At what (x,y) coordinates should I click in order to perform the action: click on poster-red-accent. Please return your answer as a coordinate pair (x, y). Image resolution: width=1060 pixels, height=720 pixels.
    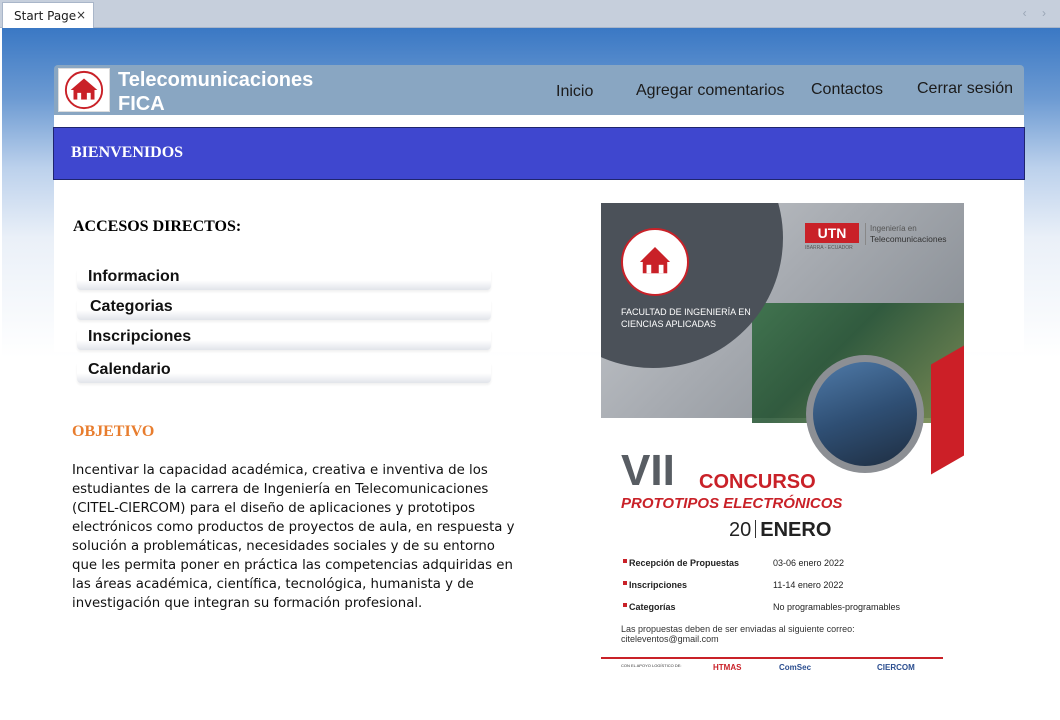
    Looking at the image, I should click on (947, 408).